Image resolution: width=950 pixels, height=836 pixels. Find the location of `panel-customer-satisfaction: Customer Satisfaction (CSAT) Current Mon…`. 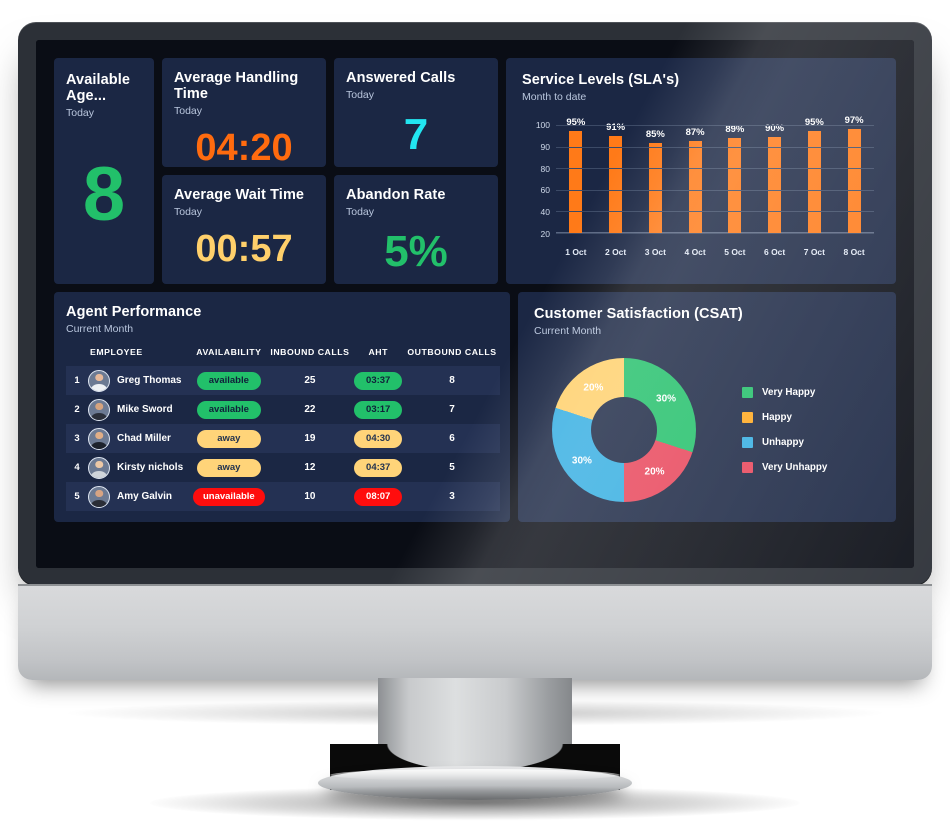

panel-customer-satisfaction: Customer Satisfaction (CSAT) Current Mon… is located at coordinates (707, 407).